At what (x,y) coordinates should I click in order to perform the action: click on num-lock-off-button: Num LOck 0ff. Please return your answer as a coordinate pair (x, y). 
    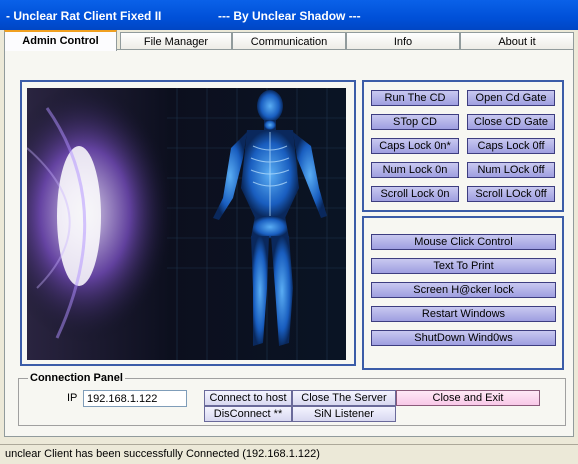
    Looking at the image, I should click on (511, 170).